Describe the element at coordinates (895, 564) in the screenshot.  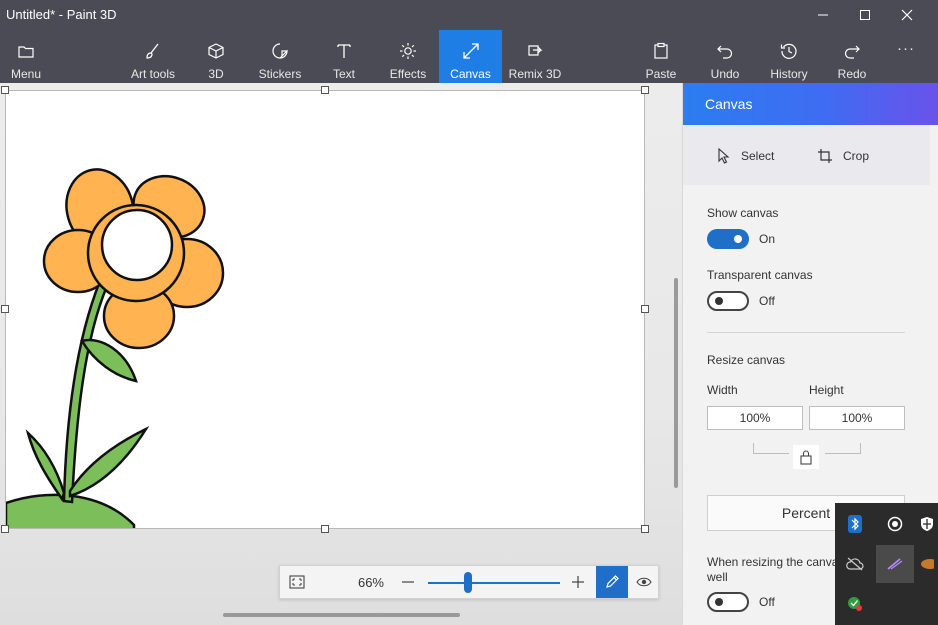
I see `pen-tray-button` at that location.